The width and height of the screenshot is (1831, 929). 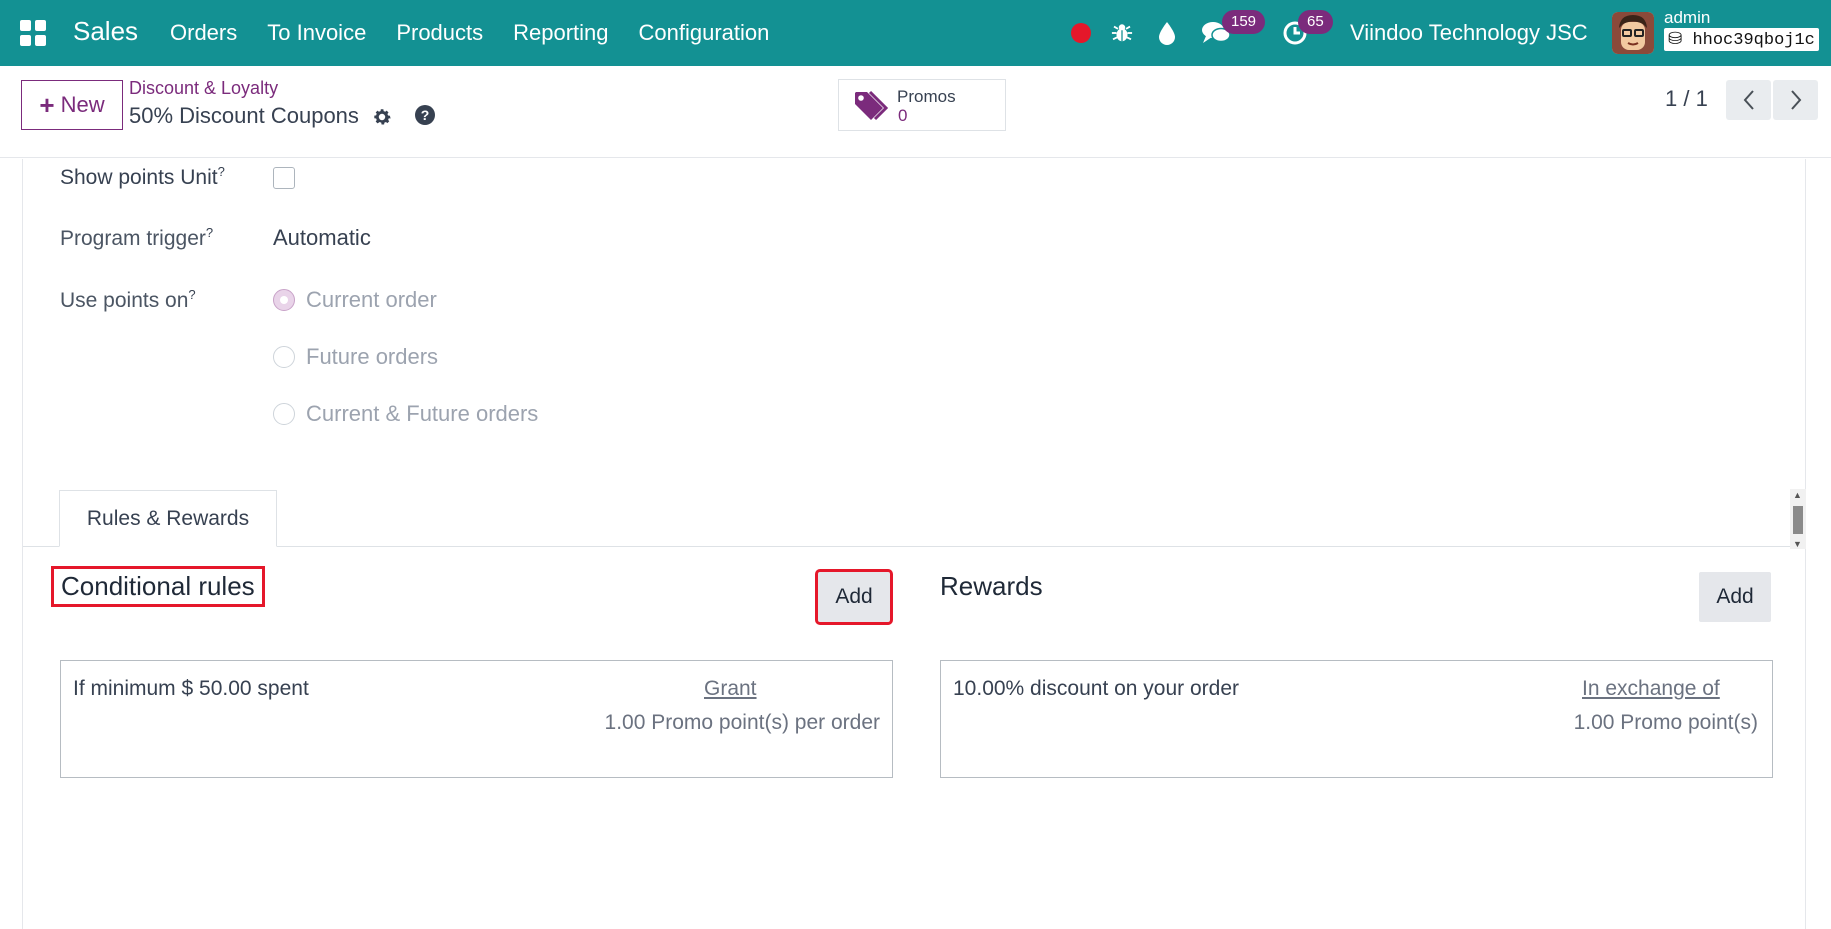 I want to click on new-button: + New, so click(x=72, y=105).